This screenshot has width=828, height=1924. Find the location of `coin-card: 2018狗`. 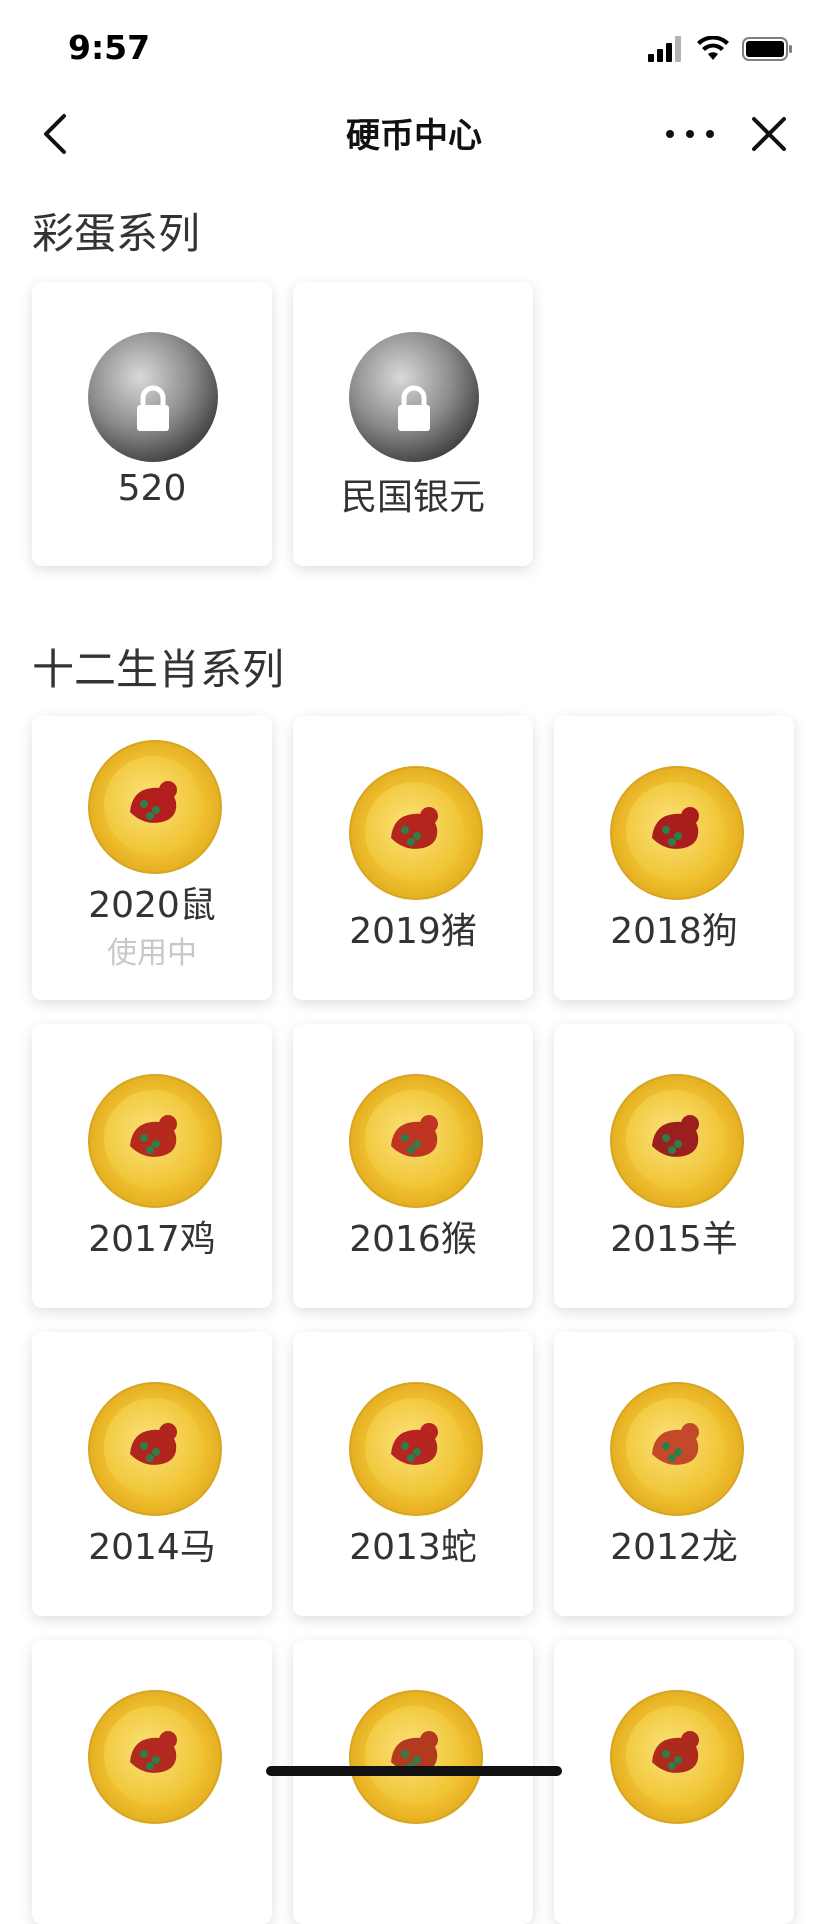

coin-card: 2018狗 is located at coordinates (674, 858).